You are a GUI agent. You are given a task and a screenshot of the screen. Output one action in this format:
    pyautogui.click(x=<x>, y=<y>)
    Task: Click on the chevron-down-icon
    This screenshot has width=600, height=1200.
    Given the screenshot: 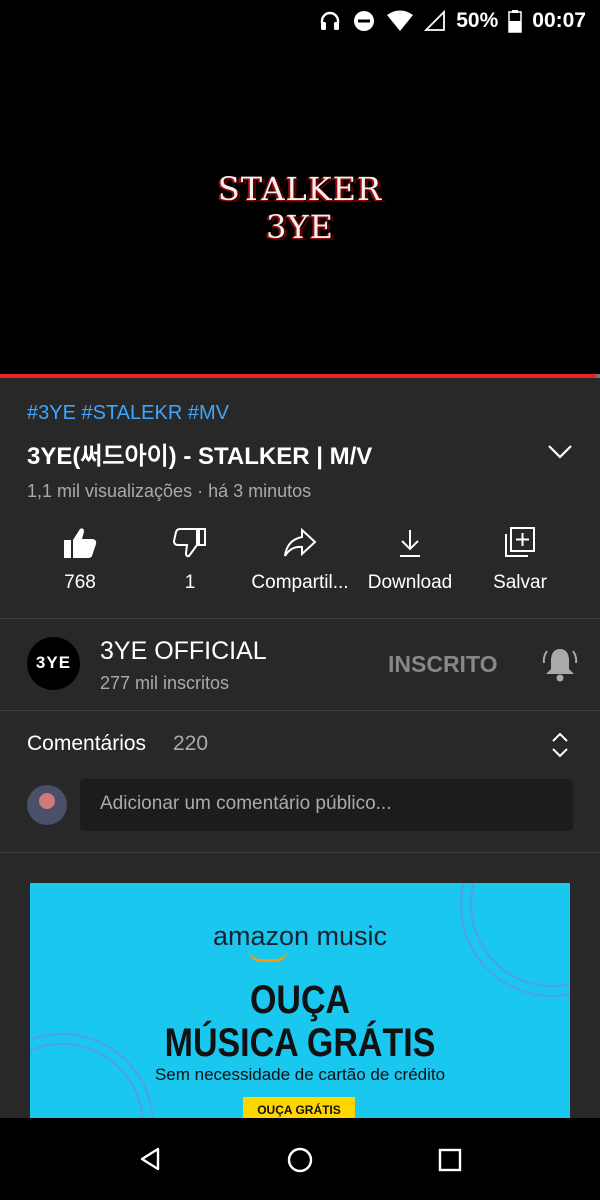 What is the action you would take?
    pyautogui.click(x=560, y=451)
    